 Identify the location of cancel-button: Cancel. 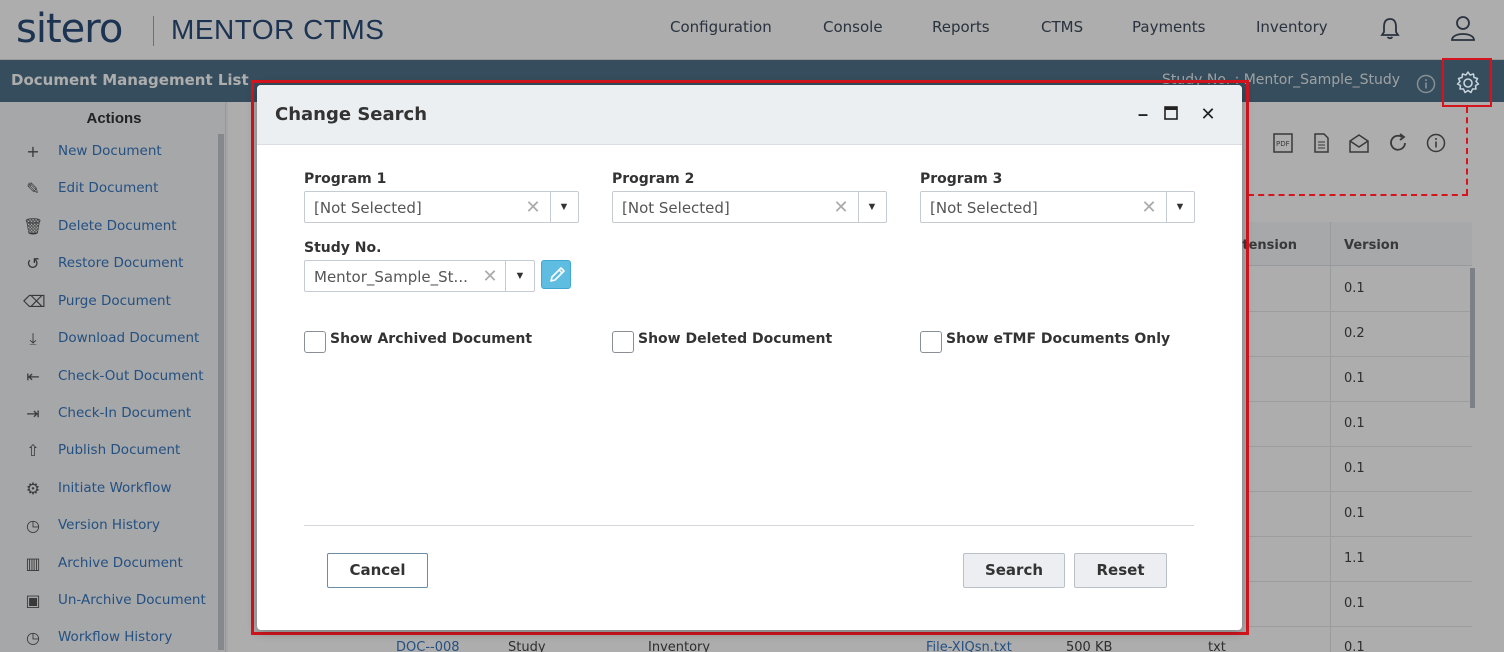
(377, 570).